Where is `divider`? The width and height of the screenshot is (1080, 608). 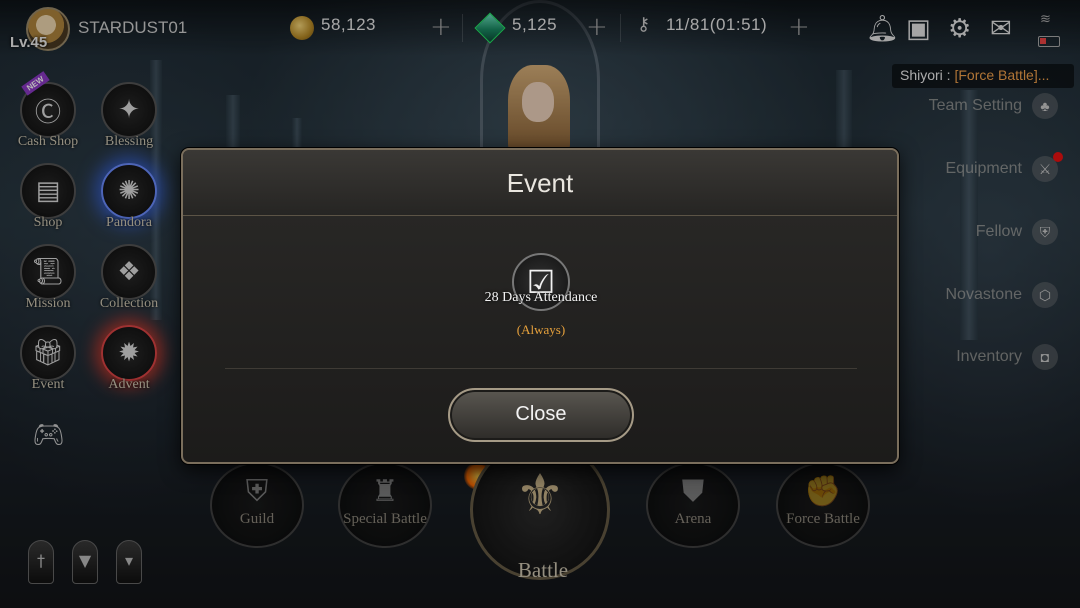 divider is located at coordinates (541, 368).